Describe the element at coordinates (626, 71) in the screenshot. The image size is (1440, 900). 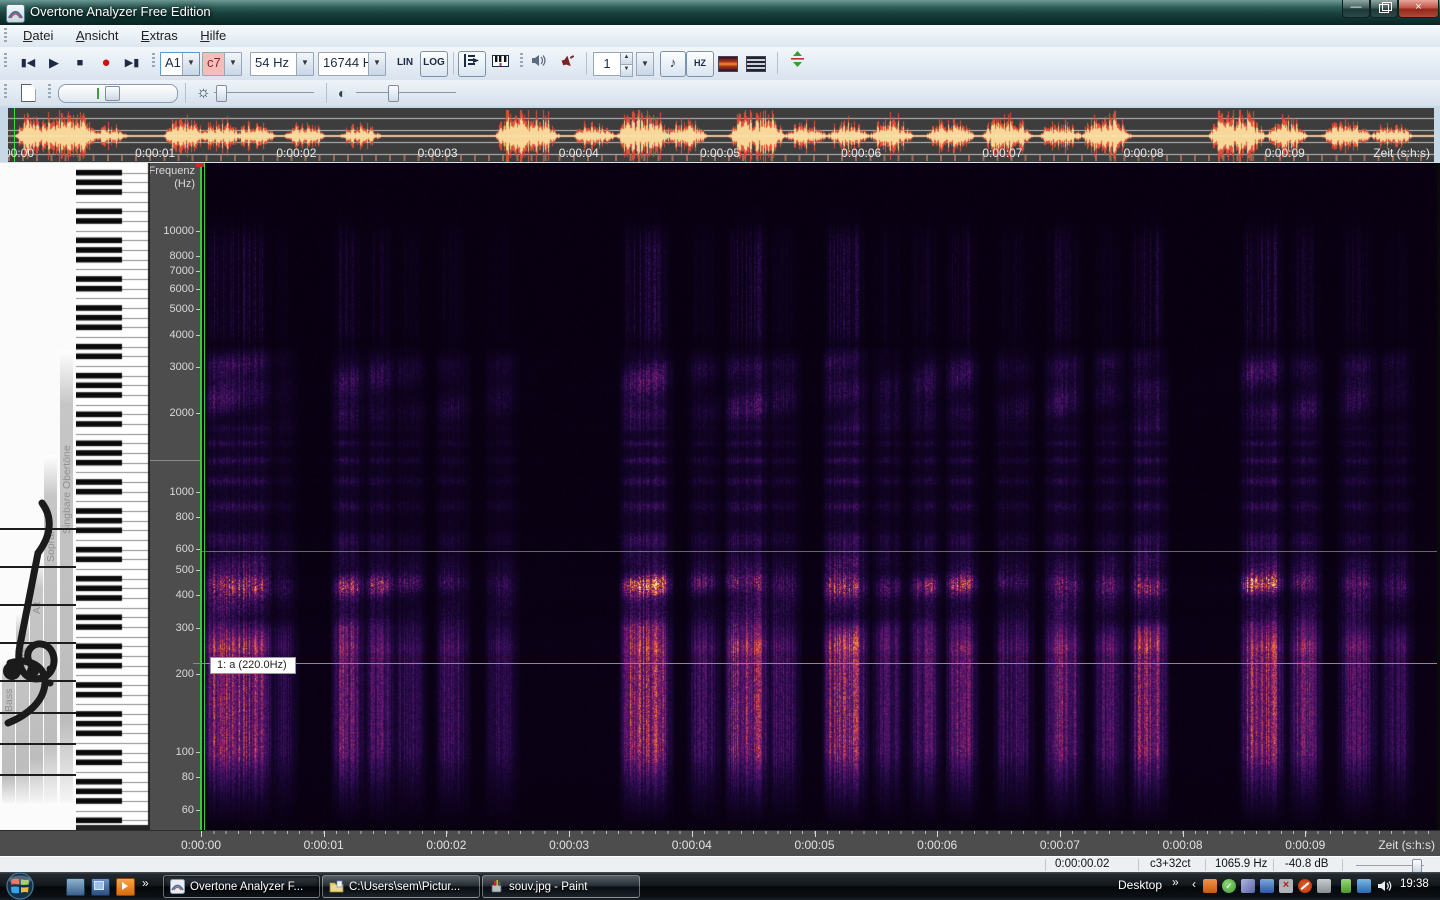
I see `spin-down-icon: ▼` at that location.